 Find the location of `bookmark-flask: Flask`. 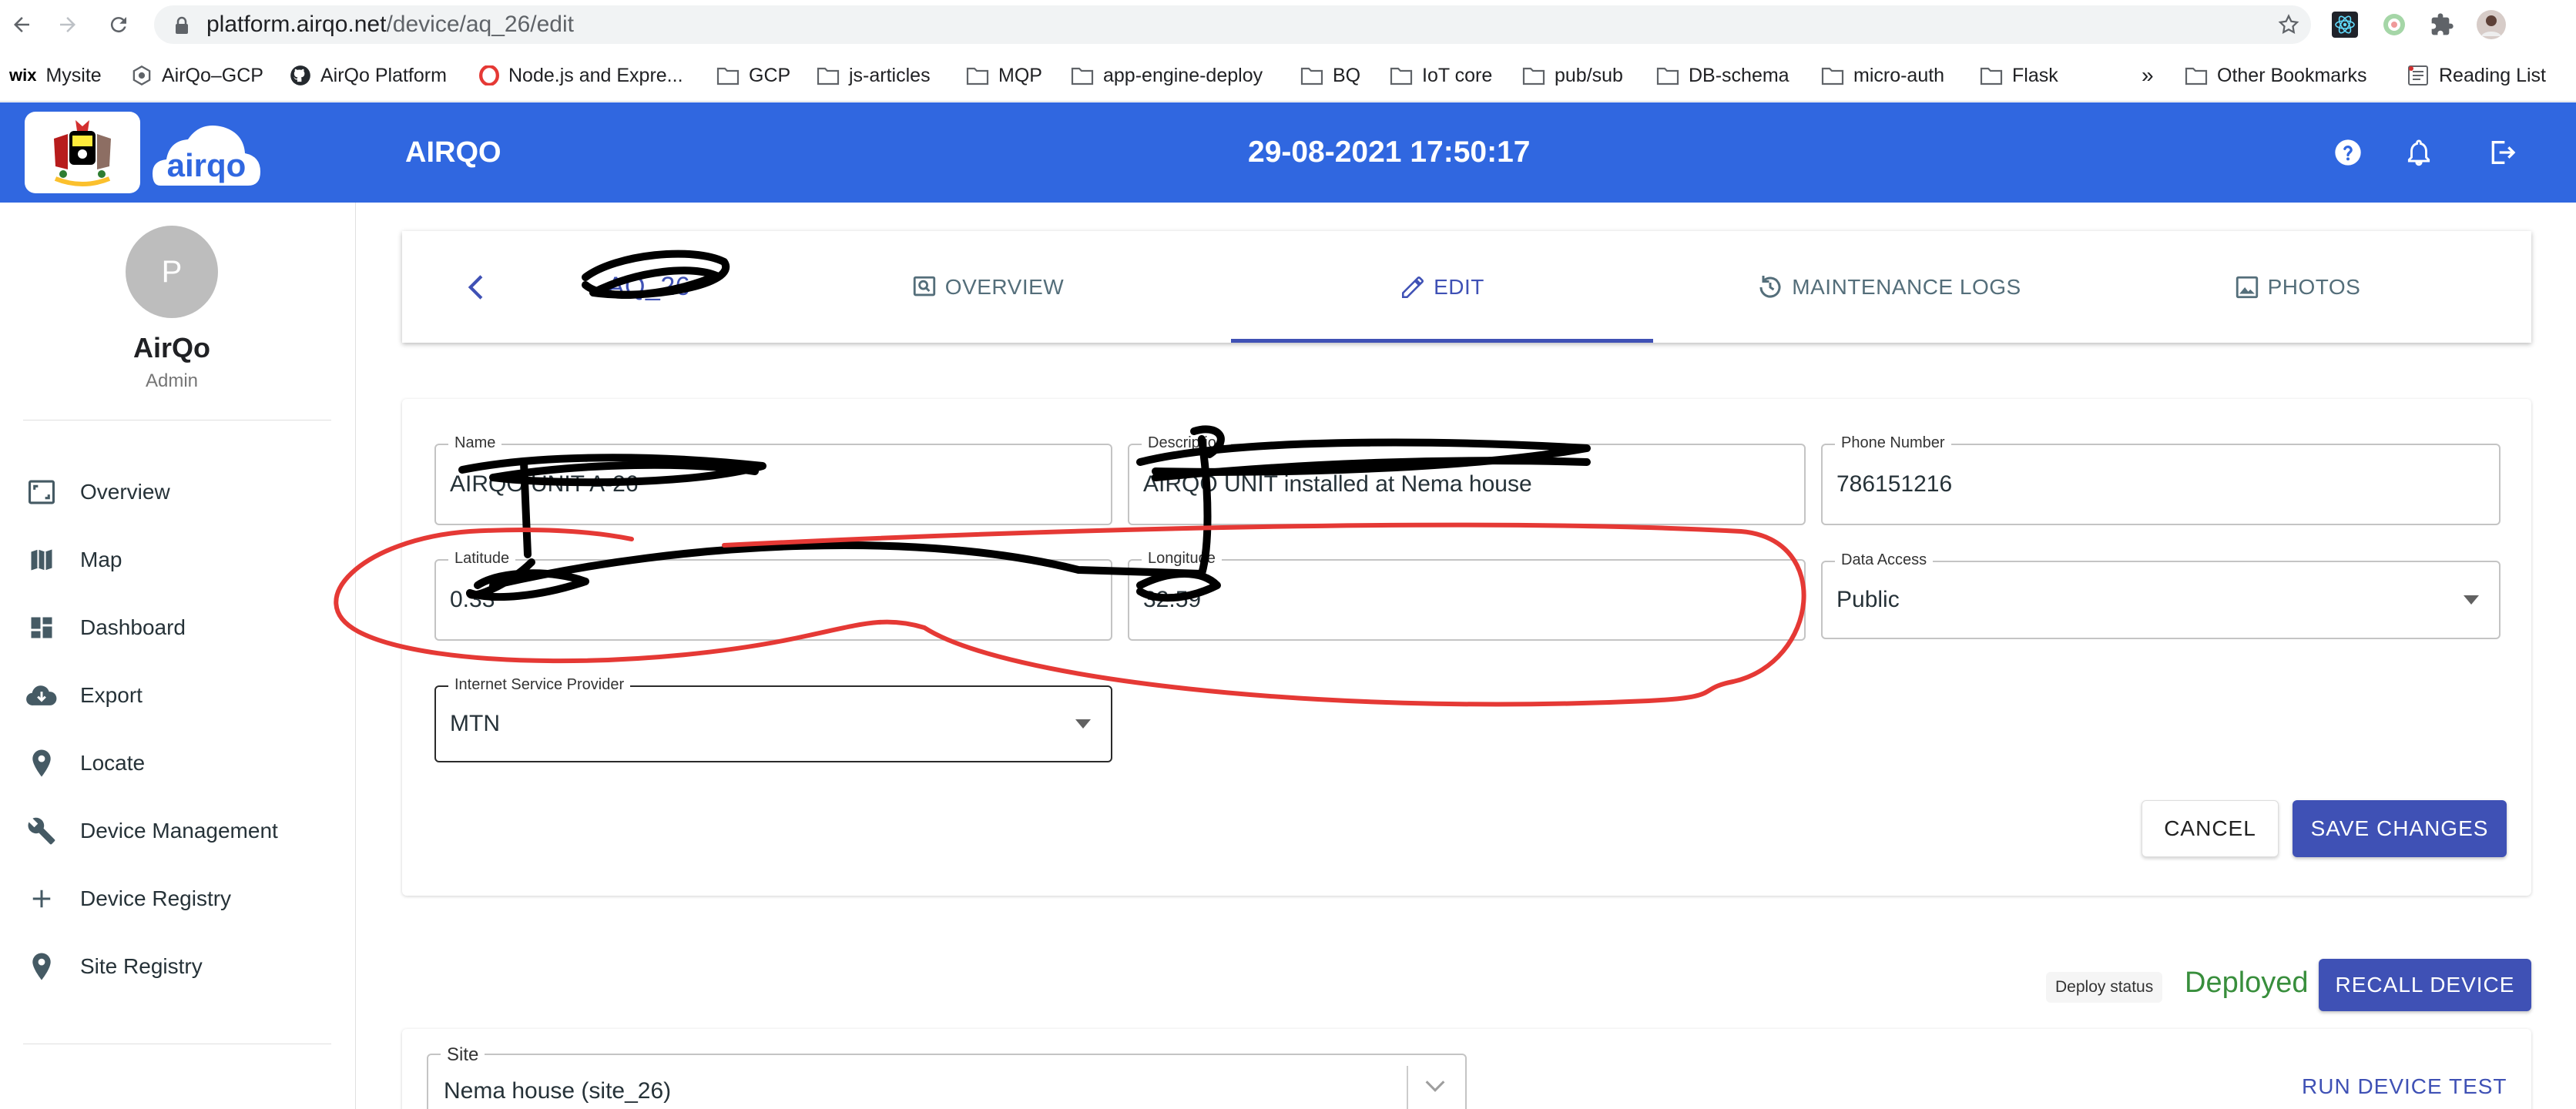

bookmark-flask: Flask is located at coordinates (2019, 75).